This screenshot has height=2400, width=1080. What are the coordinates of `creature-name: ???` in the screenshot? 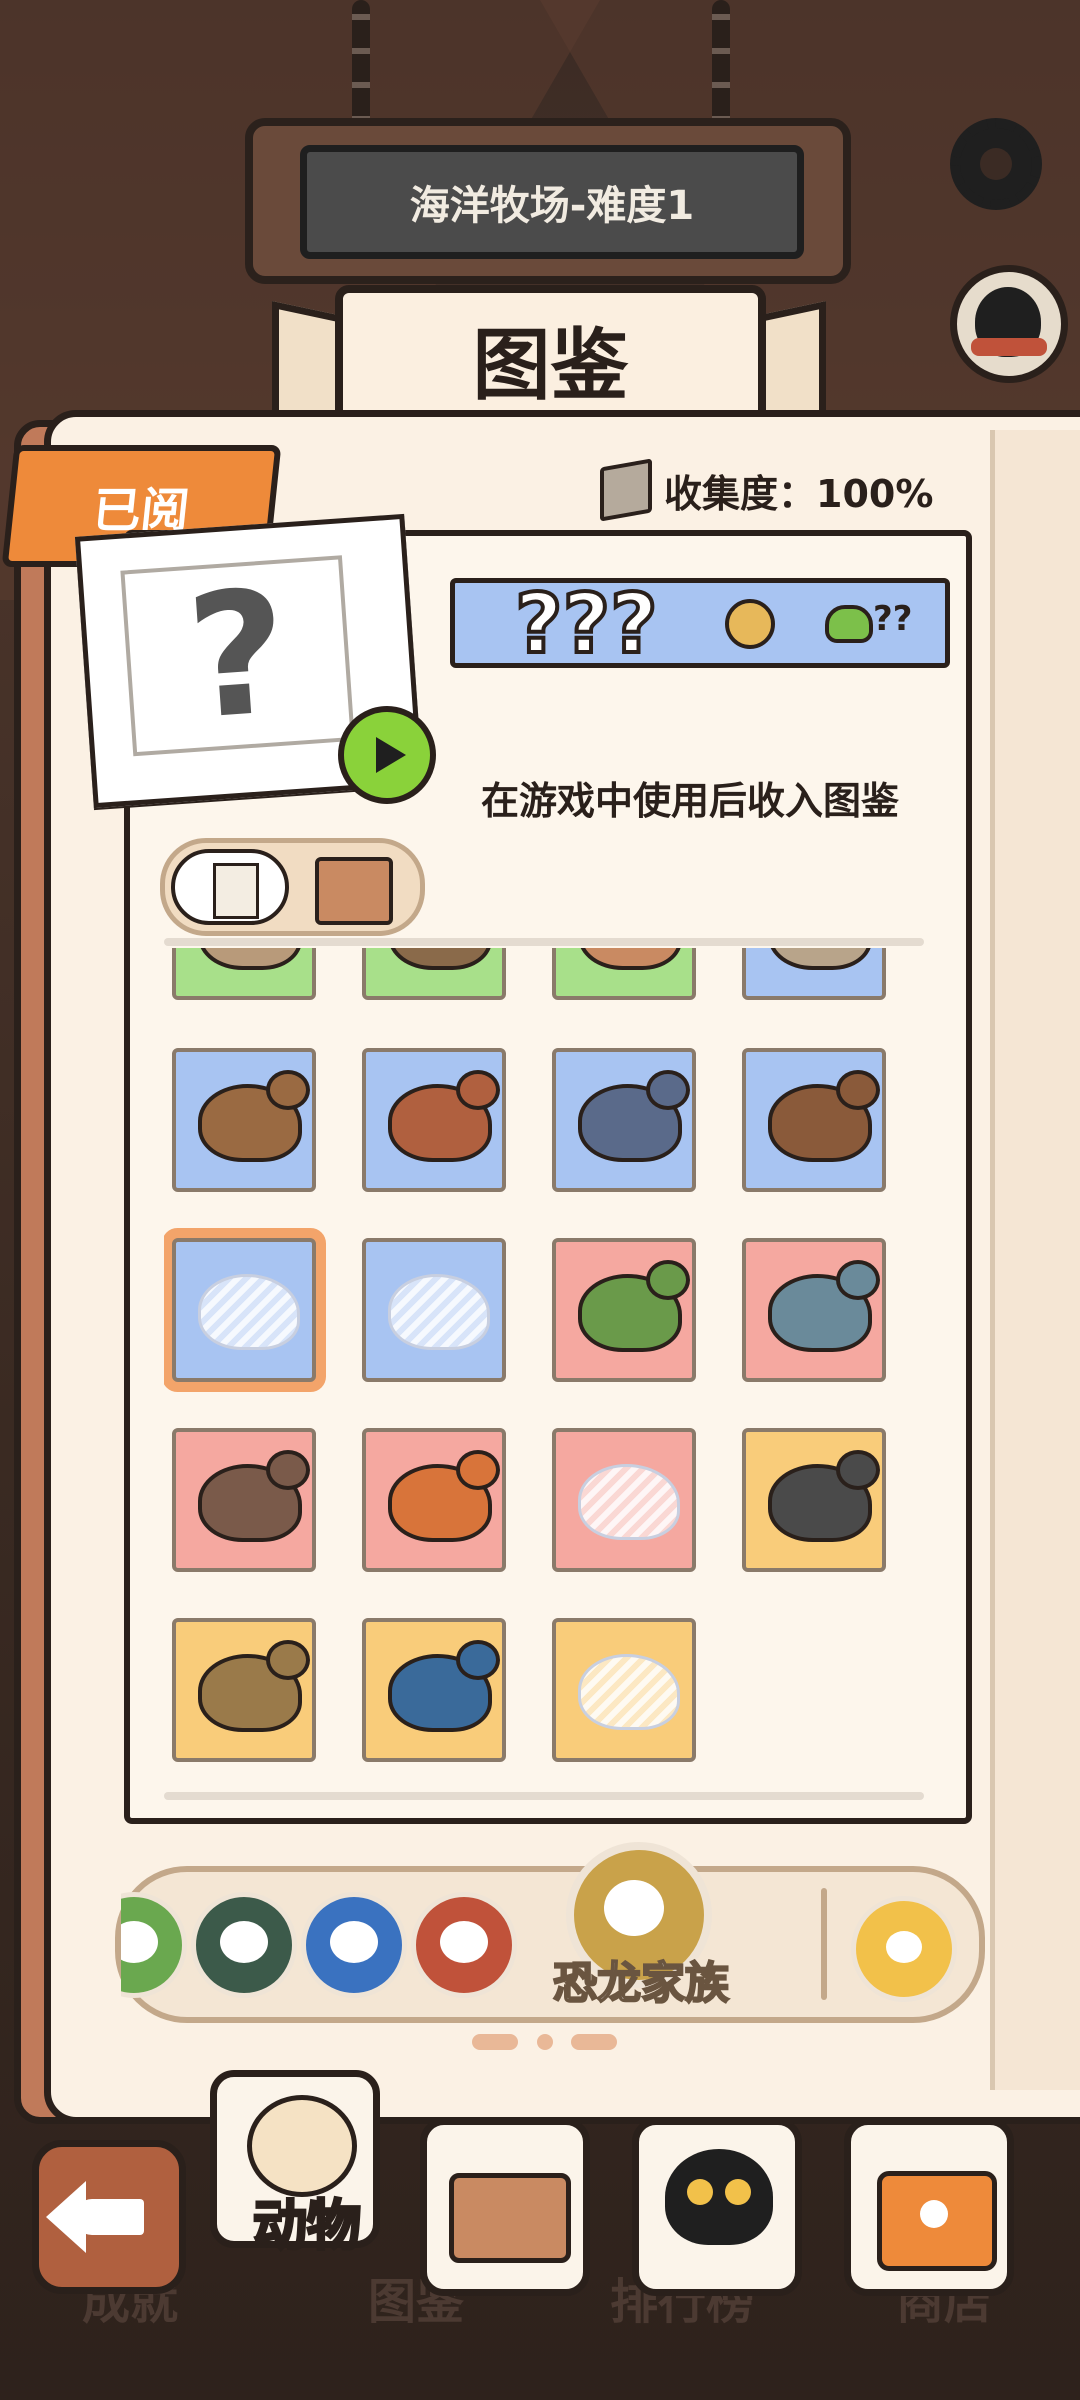 It's located at (586, 624).